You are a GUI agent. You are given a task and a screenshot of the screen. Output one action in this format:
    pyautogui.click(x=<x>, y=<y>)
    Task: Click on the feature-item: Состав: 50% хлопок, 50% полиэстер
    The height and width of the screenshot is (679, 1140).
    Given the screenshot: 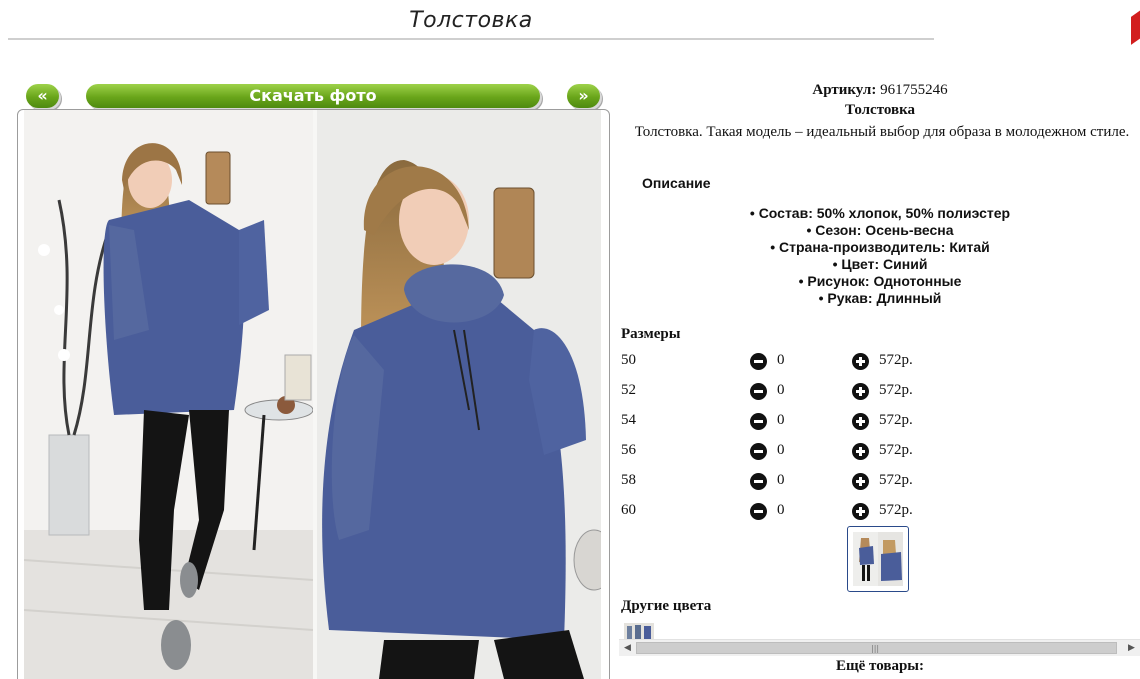 What is the action you would take?
    pyautogui.click(x=880, y=213)
    